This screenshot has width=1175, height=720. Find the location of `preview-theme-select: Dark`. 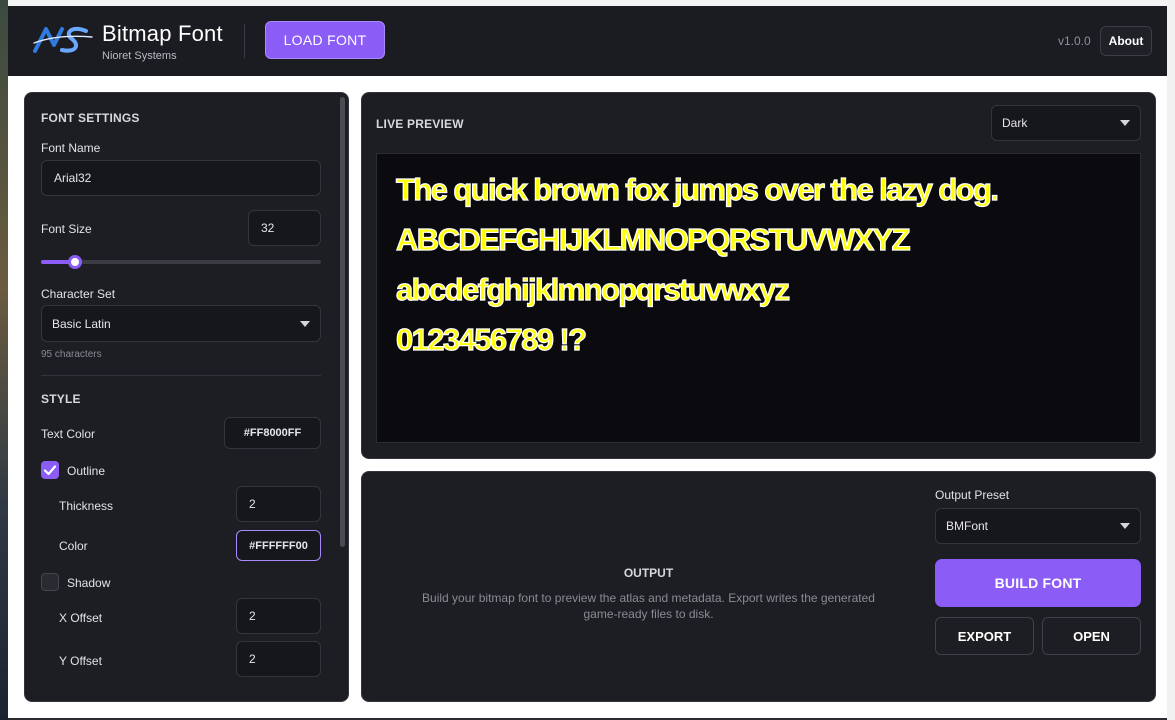

preview-theme-select: Dark is located at coordinates (1066, 123).